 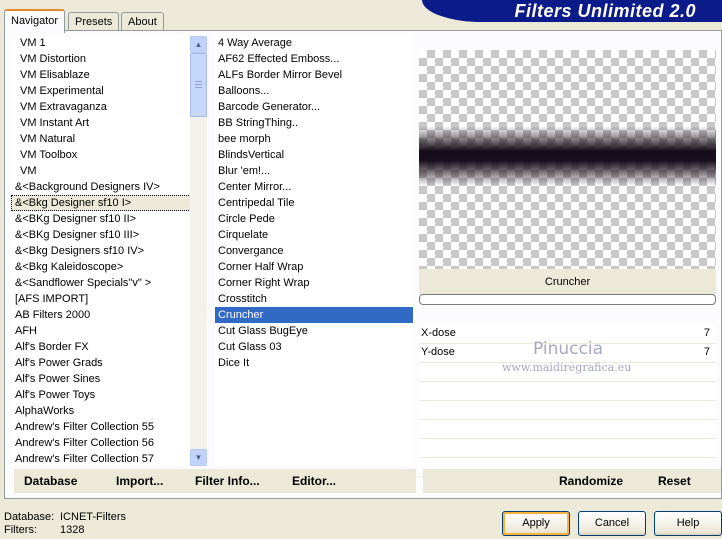 What do you see at coordinates (101, 411) in the screenshot?
I see `category-item: AlphaWorks` at bounding box center [101, 411].